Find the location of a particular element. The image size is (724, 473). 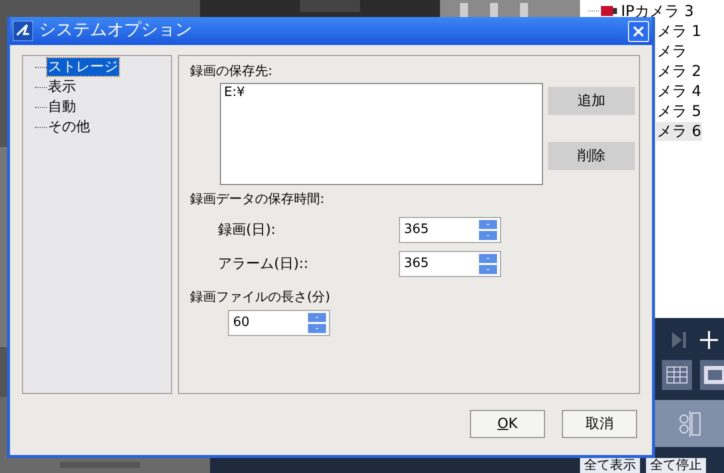

tree-item: その他 is located at coordinates (69, 127).